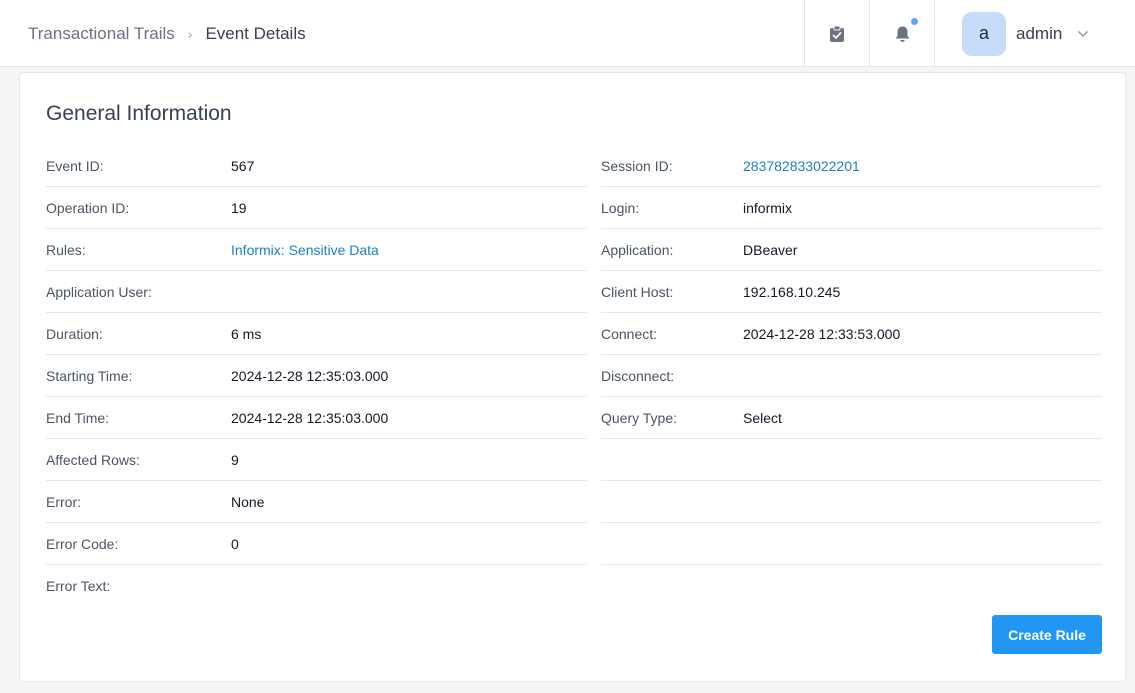 The width and height of the screenshot is (1135, 693). Describe the element at coordinates (851, 208) in the screenshot. I see `field-login: Login: informix` at that location.